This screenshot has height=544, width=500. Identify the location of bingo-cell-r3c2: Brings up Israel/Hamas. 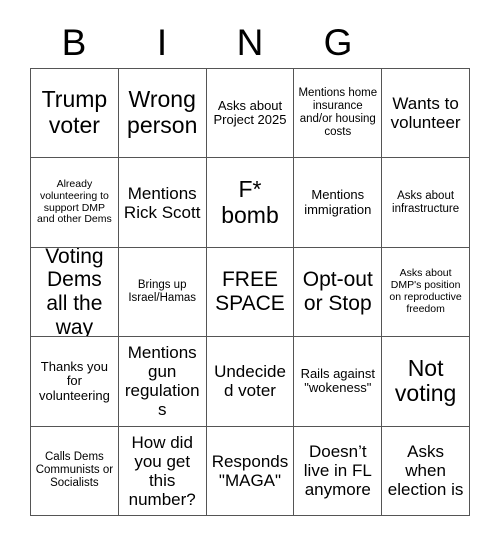
(162, 292).